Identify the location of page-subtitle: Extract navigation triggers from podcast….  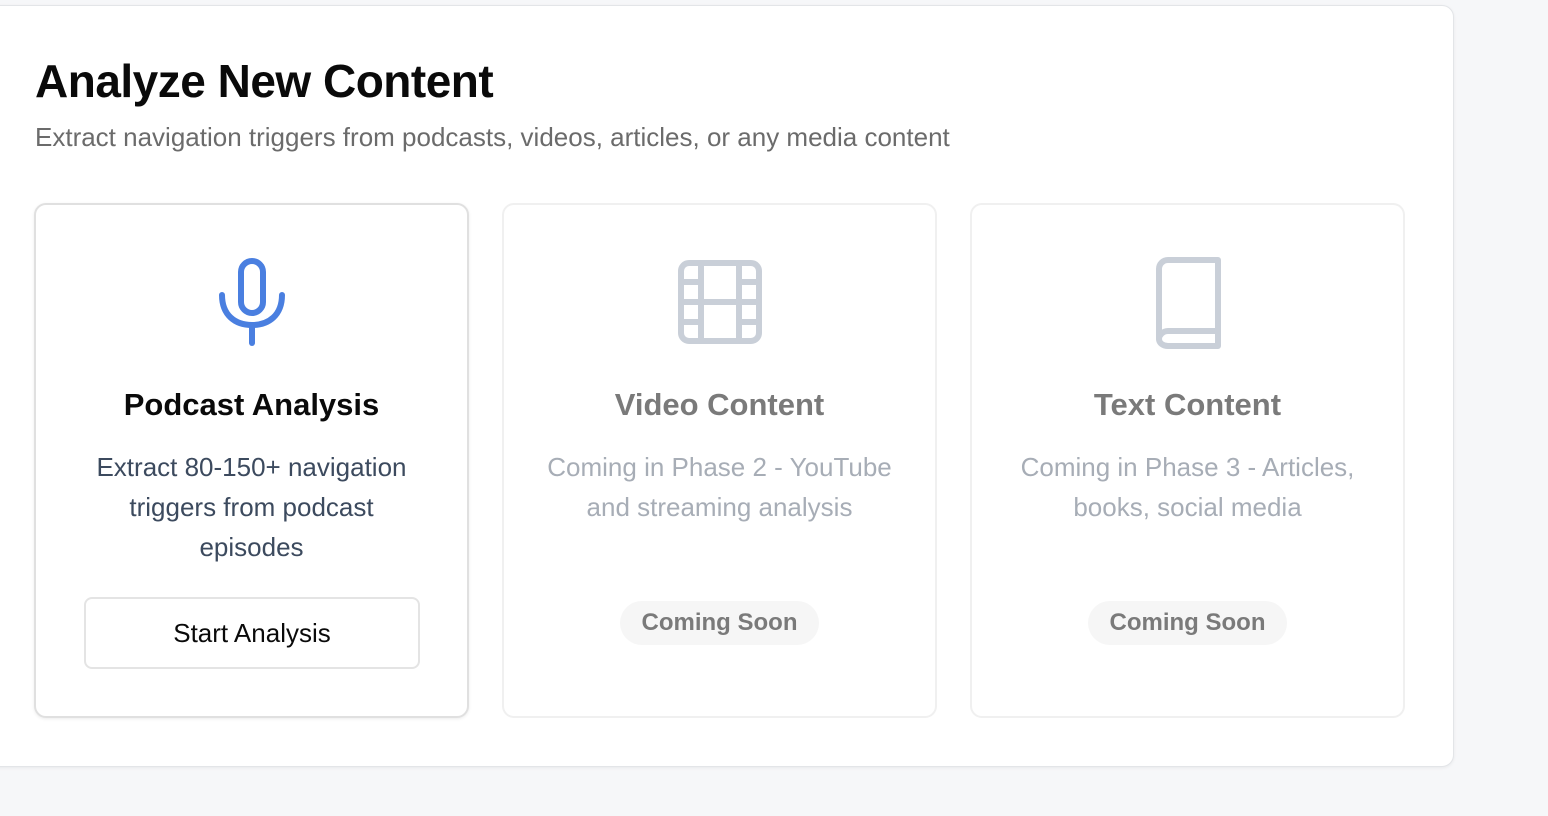
(492, 137).